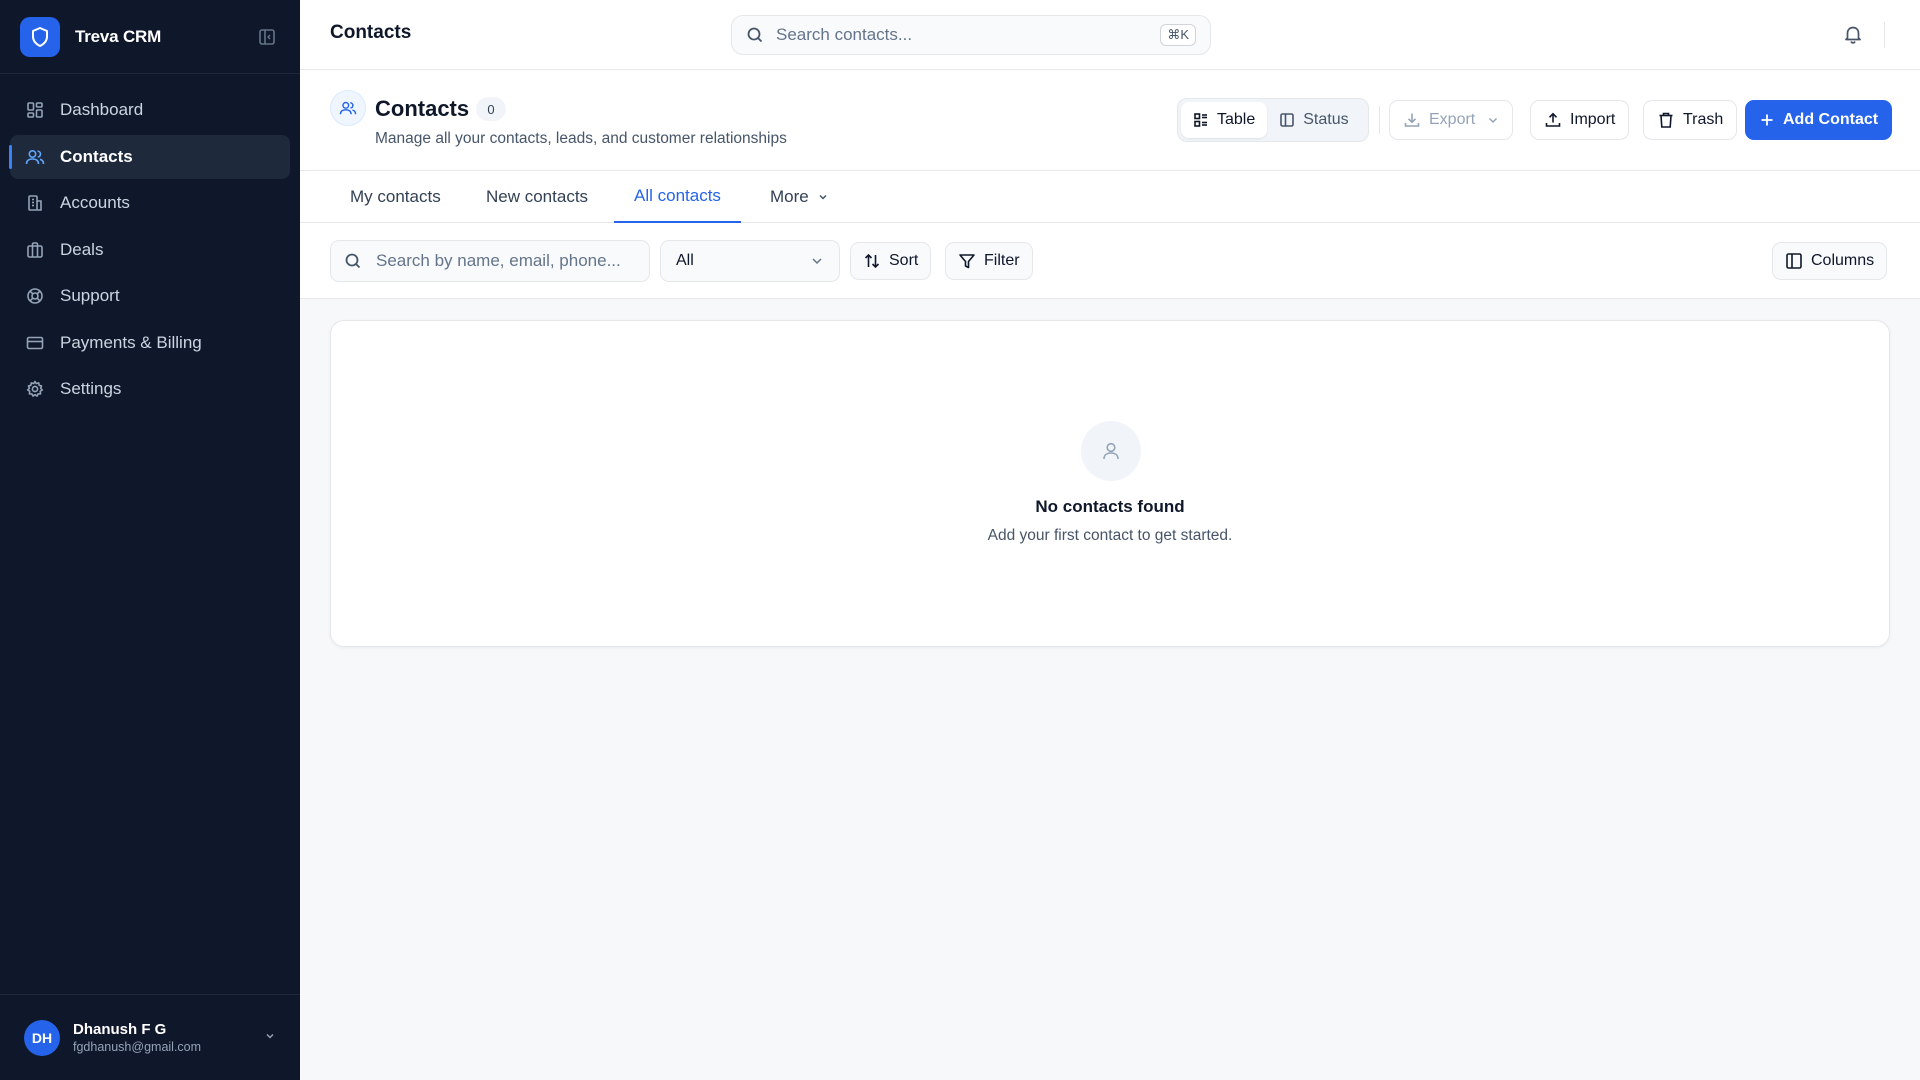 The width and height of the screenshot is (1920, 1080). What do you see at coordinates (137, 1047) in the screenshot?
I see `user-email: fgdhanush@gmail.com` at bounding box center [137, 1047].